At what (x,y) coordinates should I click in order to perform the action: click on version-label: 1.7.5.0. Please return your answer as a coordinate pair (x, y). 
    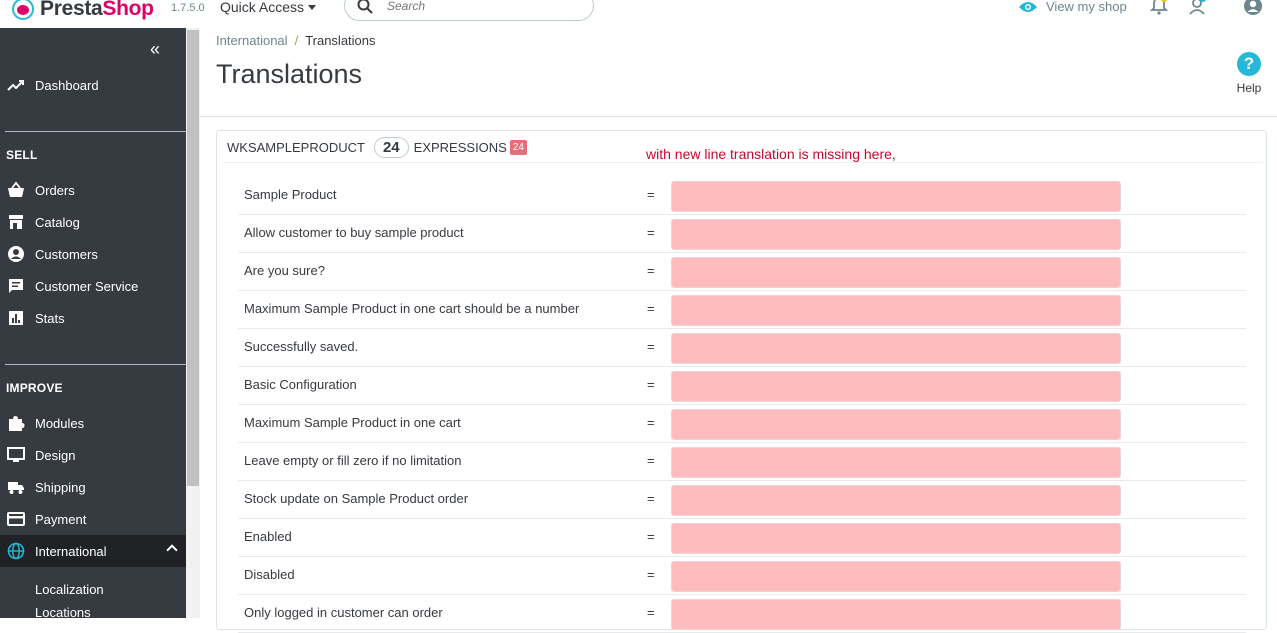
    Looking at the image, I should click on (188, 8).